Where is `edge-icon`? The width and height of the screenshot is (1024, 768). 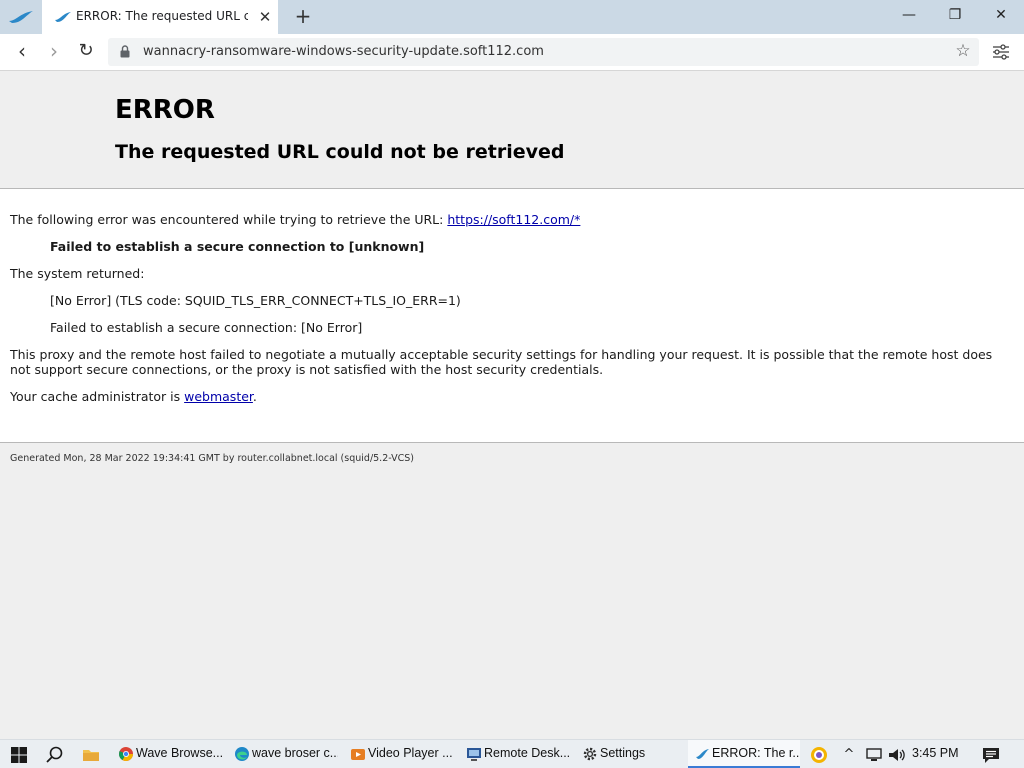 edge-icon is located at coordinates (242, 754).